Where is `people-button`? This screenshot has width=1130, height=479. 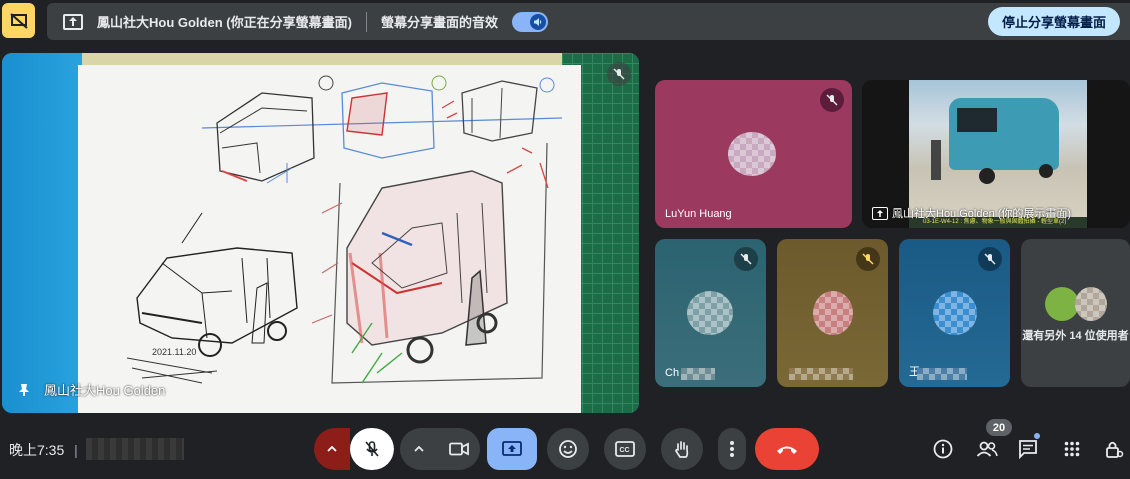
people-button is located at coordinates (987, 449).